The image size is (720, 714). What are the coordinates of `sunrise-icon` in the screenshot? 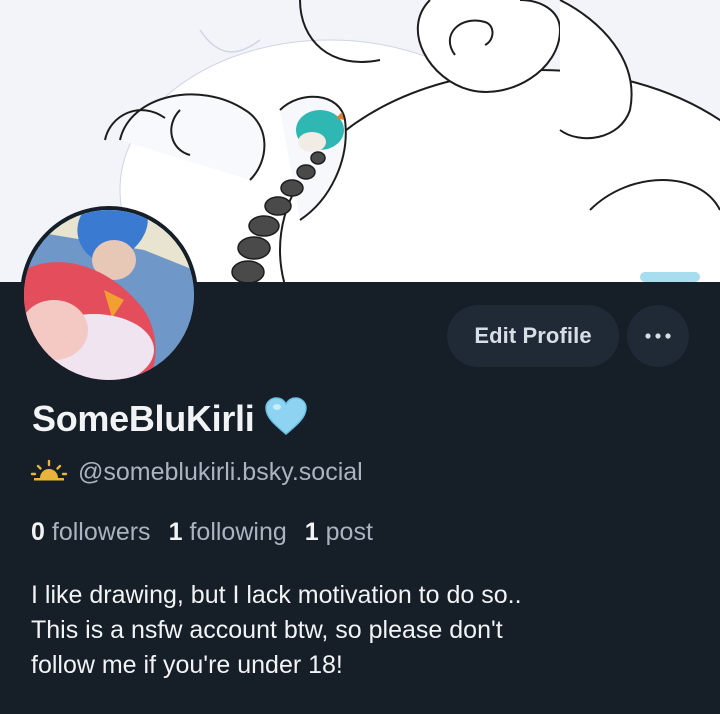 It's located at (49, 472).